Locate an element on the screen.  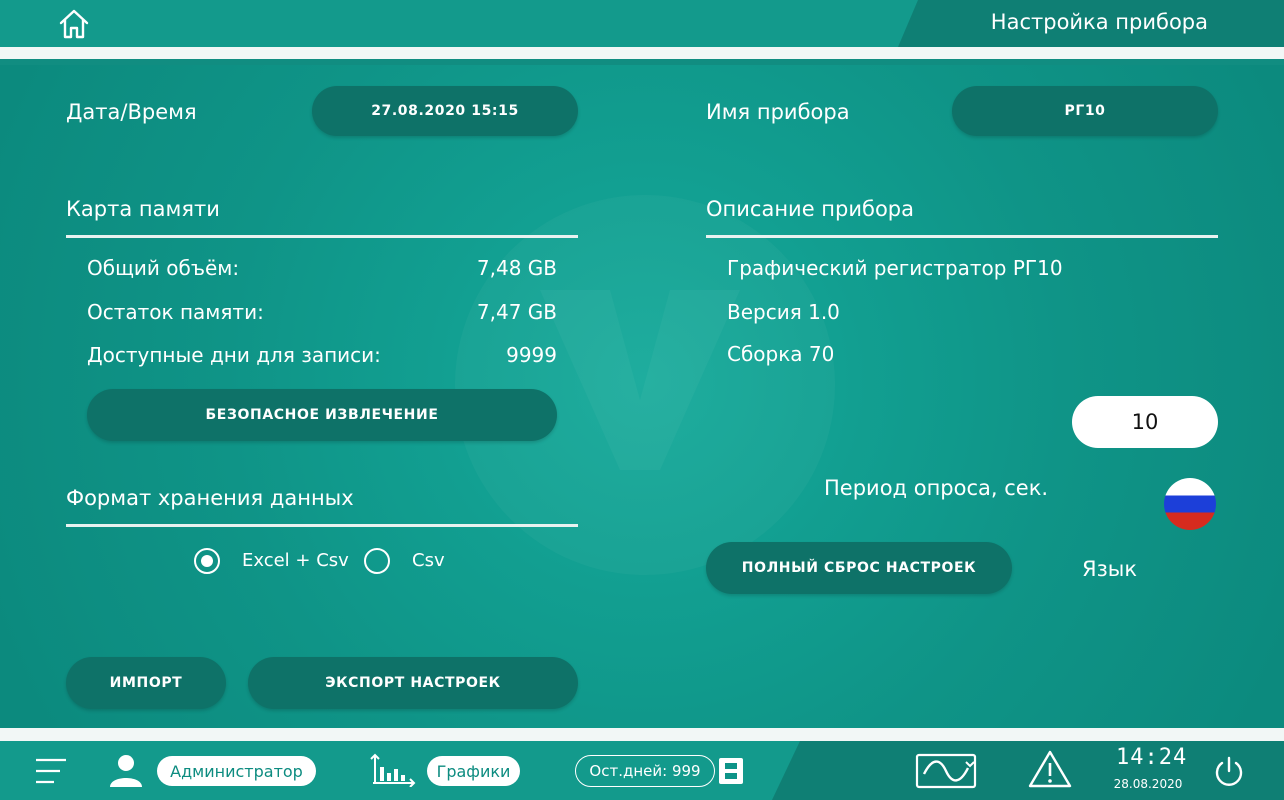
memory-card-title: Карта памяти is located at coordinates (143, 209).